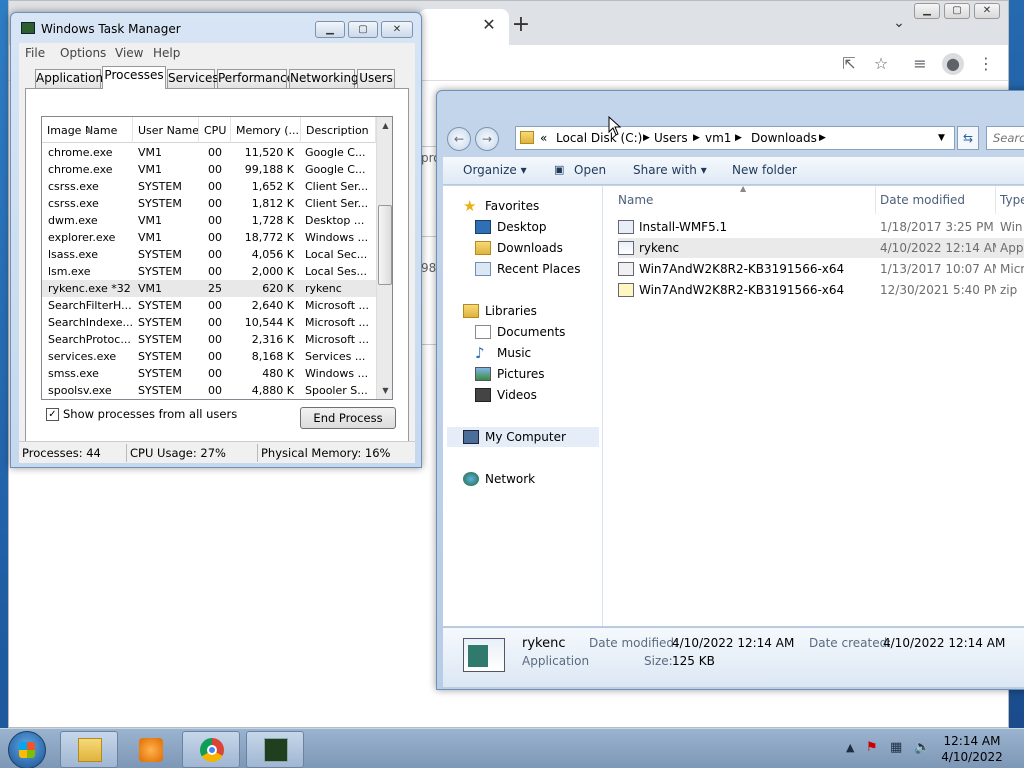 The width and height of the screenshot is (1024, 768). I want to click on show-all-processes-checkbox: ✓, so click(52, 414).